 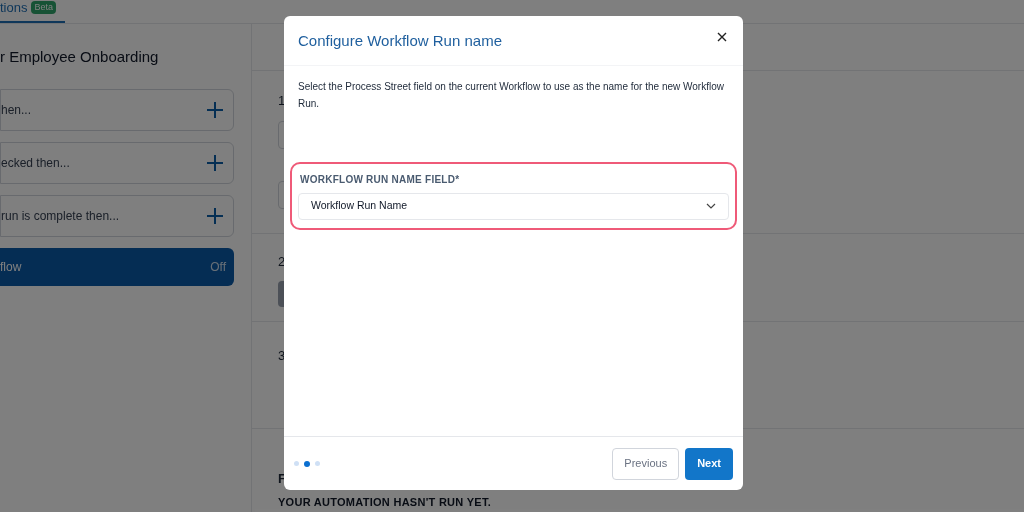 What do you see at coordinates (80, 57) in the screenshot?
I see `workflow-title: r Employee Onboarding` at bounding box center [80, 57].